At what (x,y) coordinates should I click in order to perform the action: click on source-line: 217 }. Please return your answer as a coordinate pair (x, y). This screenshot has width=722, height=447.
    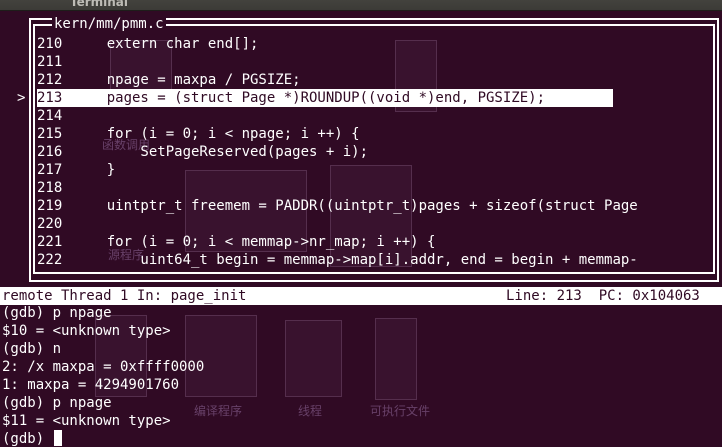
    Looking at the image, I should click on (375, 170).